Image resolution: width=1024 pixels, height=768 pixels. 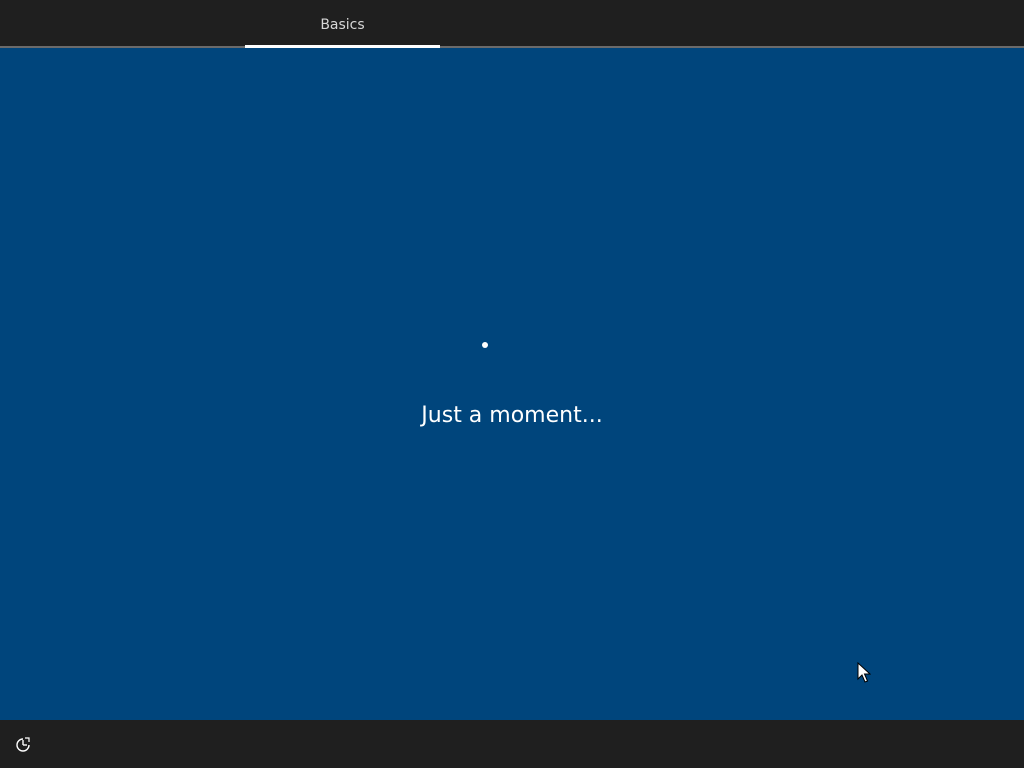 I want to click on loading-spinner-icon, so click(x=485, y=345).